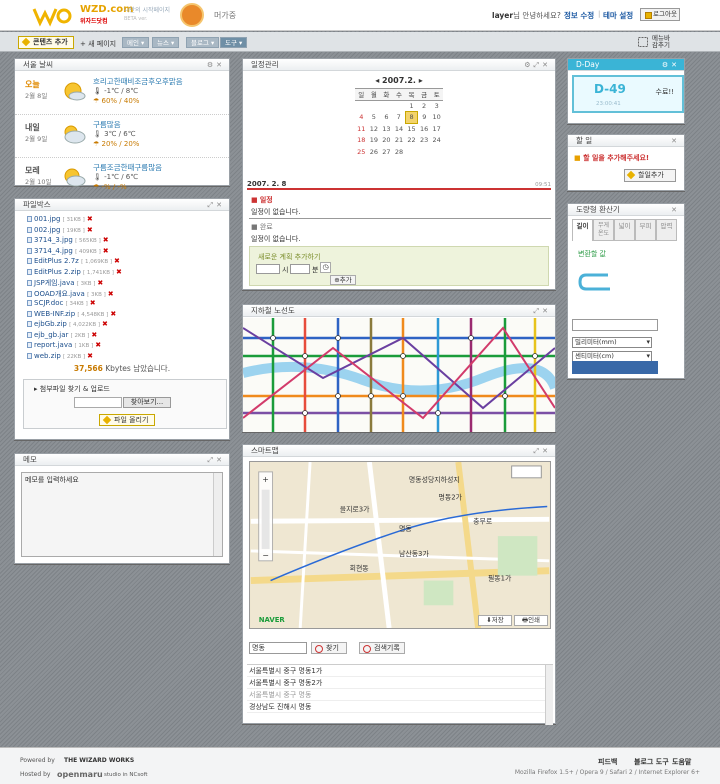 The image size is (720, 784). Describe the element at coordinates (603, 230) in the screenshot. I see `tab-weight: 무게 온도` at that location.